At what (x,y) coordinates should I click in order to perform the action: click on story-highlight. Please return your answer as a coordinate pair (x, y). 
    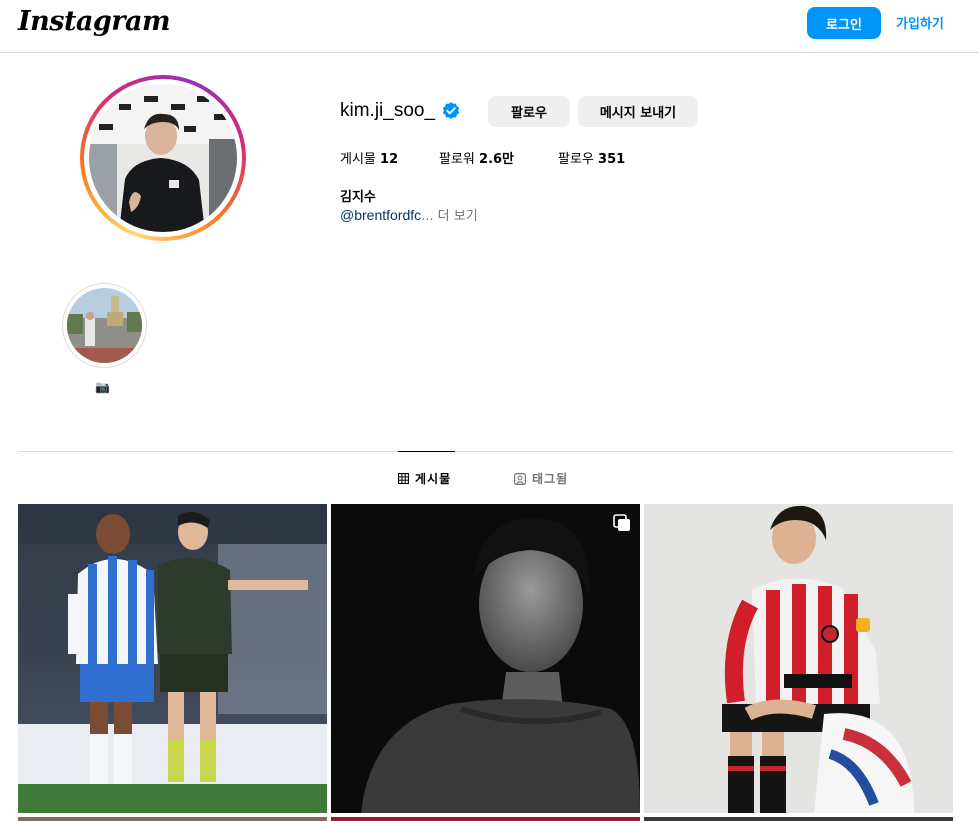
    Looking at the image, I should click on (104, 325).